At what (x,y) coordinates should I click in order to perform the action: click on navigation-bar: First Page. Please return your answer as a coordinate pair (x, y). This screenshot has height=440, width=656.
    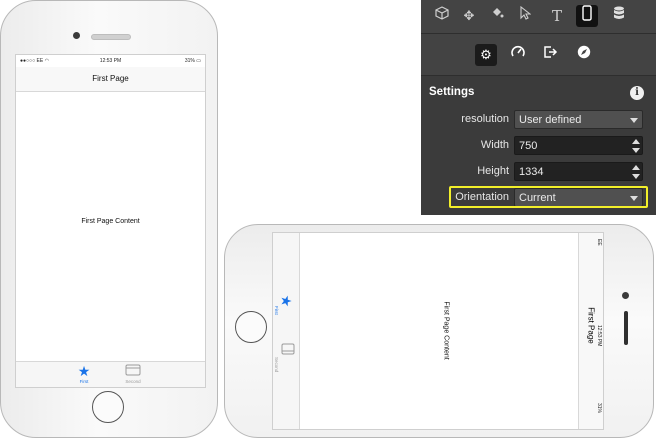
    Looking at the image, I should click on (110, 79).